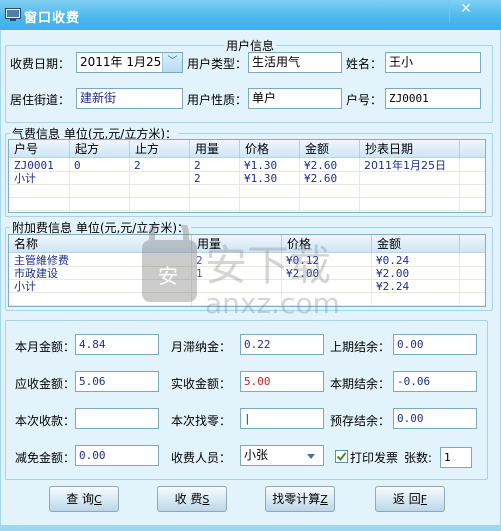 Image resolution: width=501 pixels, height=531 pixels. Describe the element at coordinates (84, 499) in the screenshot. I see `query-button: 查 询C` at that location.